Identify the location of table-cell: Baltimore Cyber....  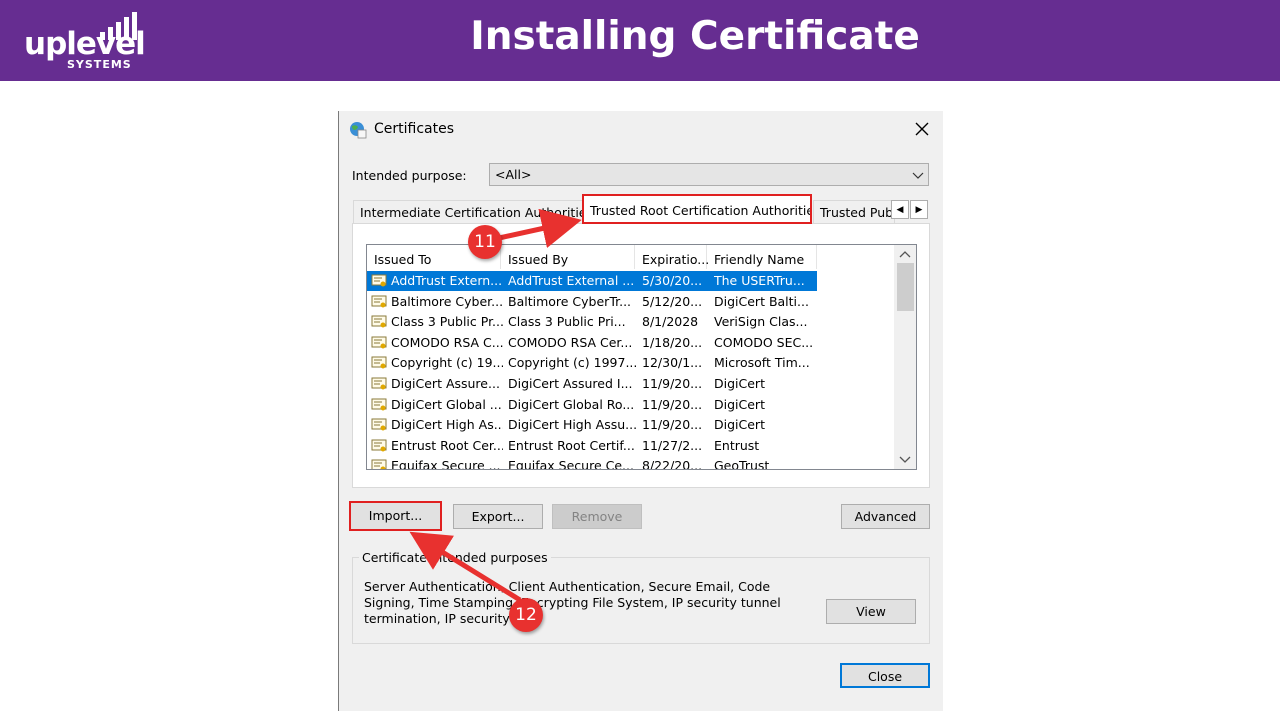
(447, 301).